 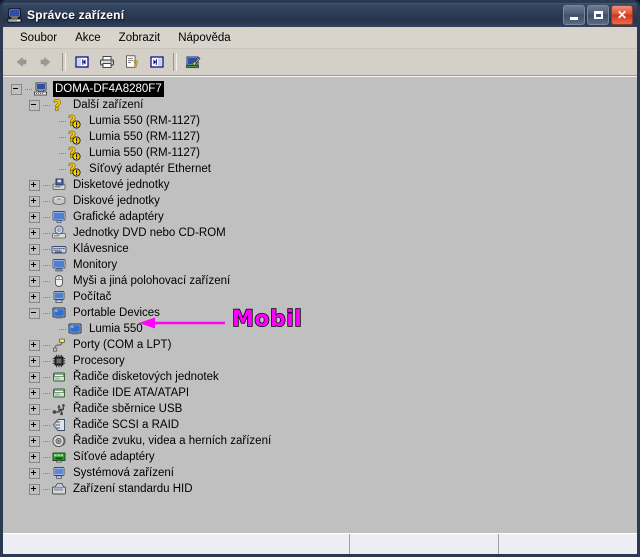 What do you see at coordinates (101, 249) in the screenshot?
I see `tree-node-label: Klávesnice` at bounding box center [101, 249].